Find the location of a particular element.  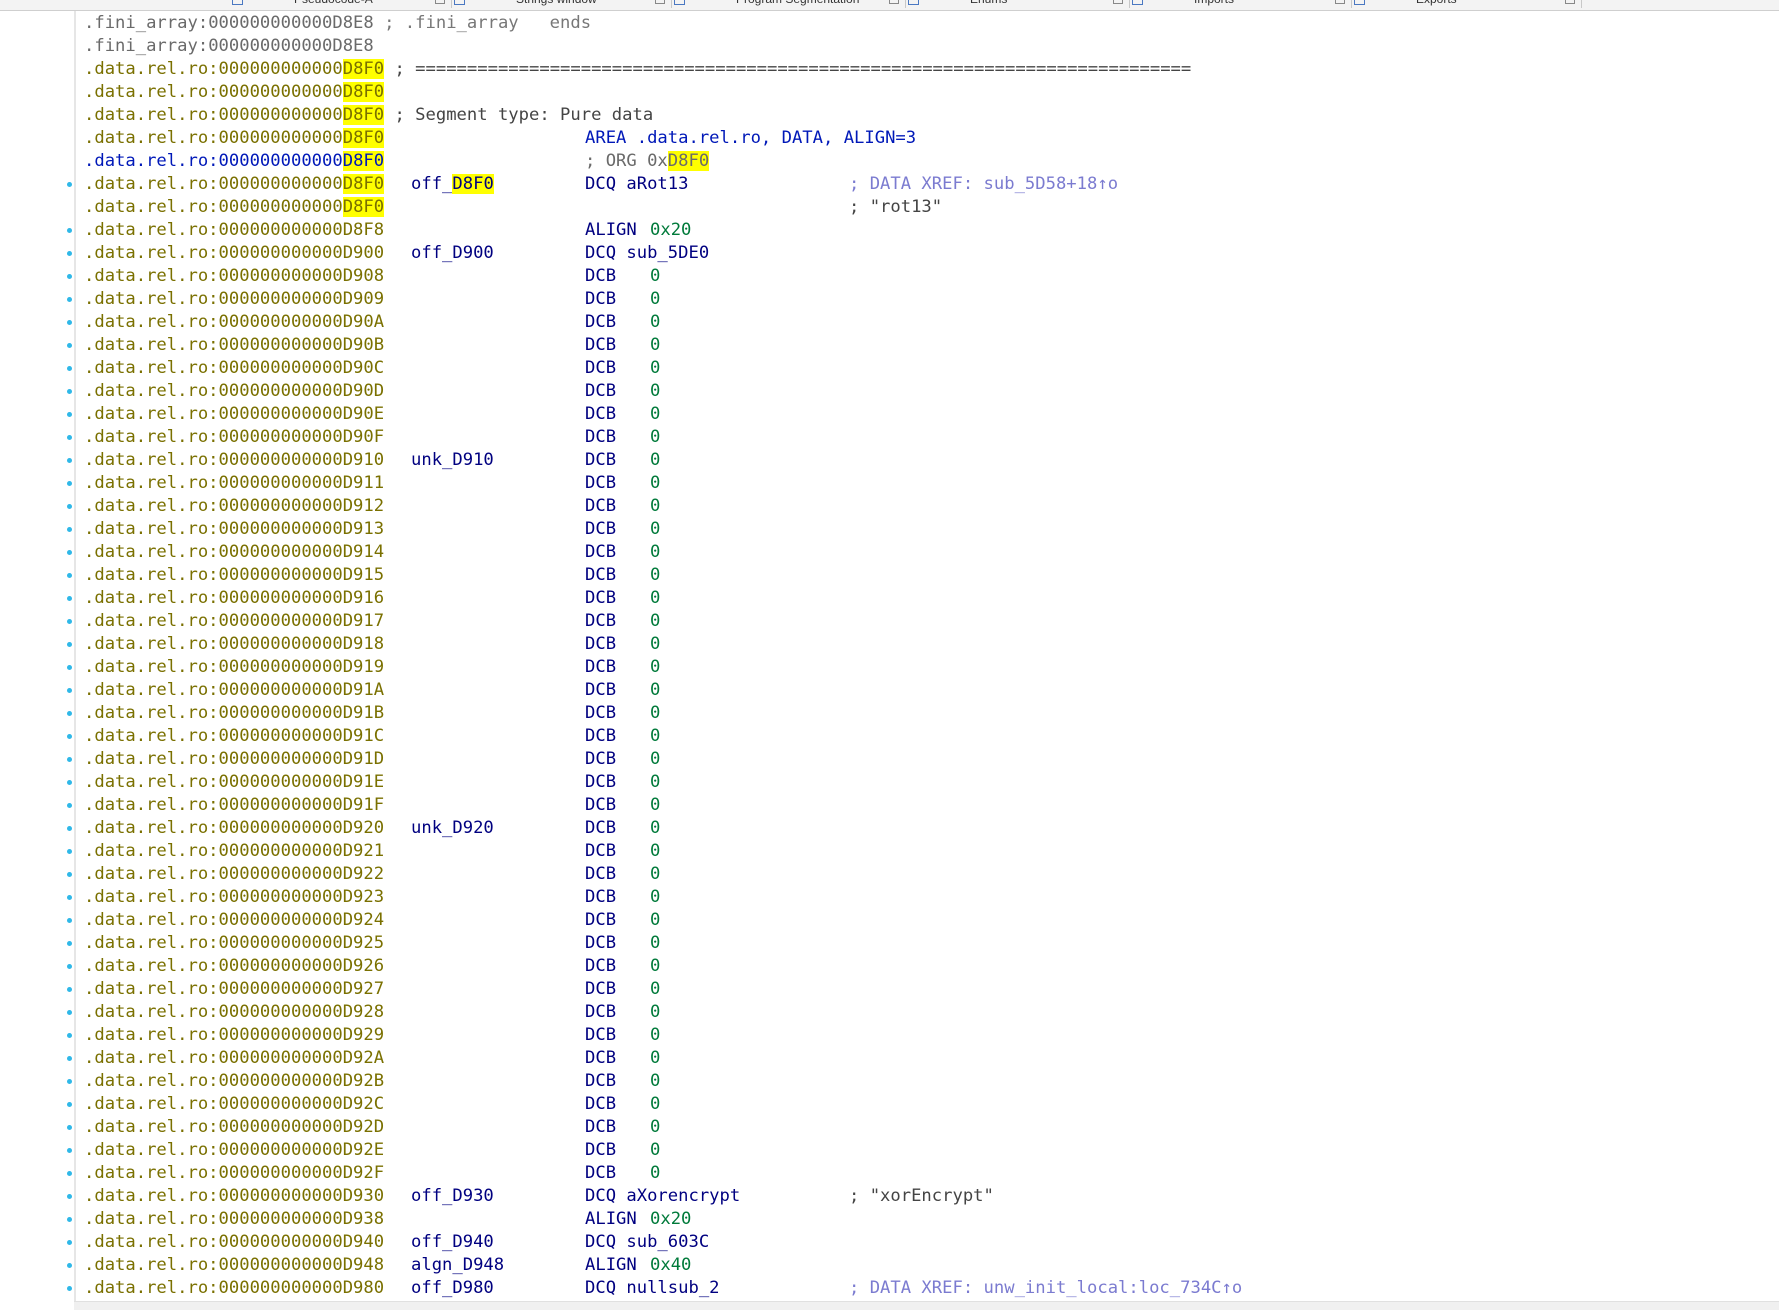

address-column: .data.rel.ro:000000000000D90B is located at coordinates (234, 345).